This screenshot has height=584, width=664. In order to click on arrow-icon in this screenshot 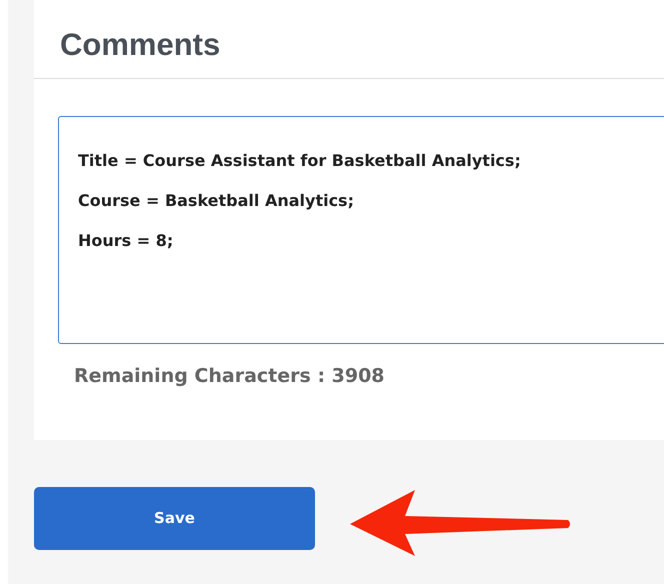, I will do `click(461, 523)`.